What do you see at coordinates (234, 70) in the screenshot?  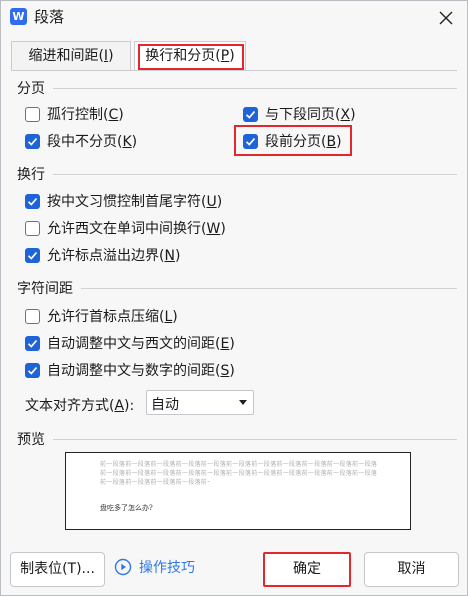 I see `tab-divider` at bounding box center [234, 70].